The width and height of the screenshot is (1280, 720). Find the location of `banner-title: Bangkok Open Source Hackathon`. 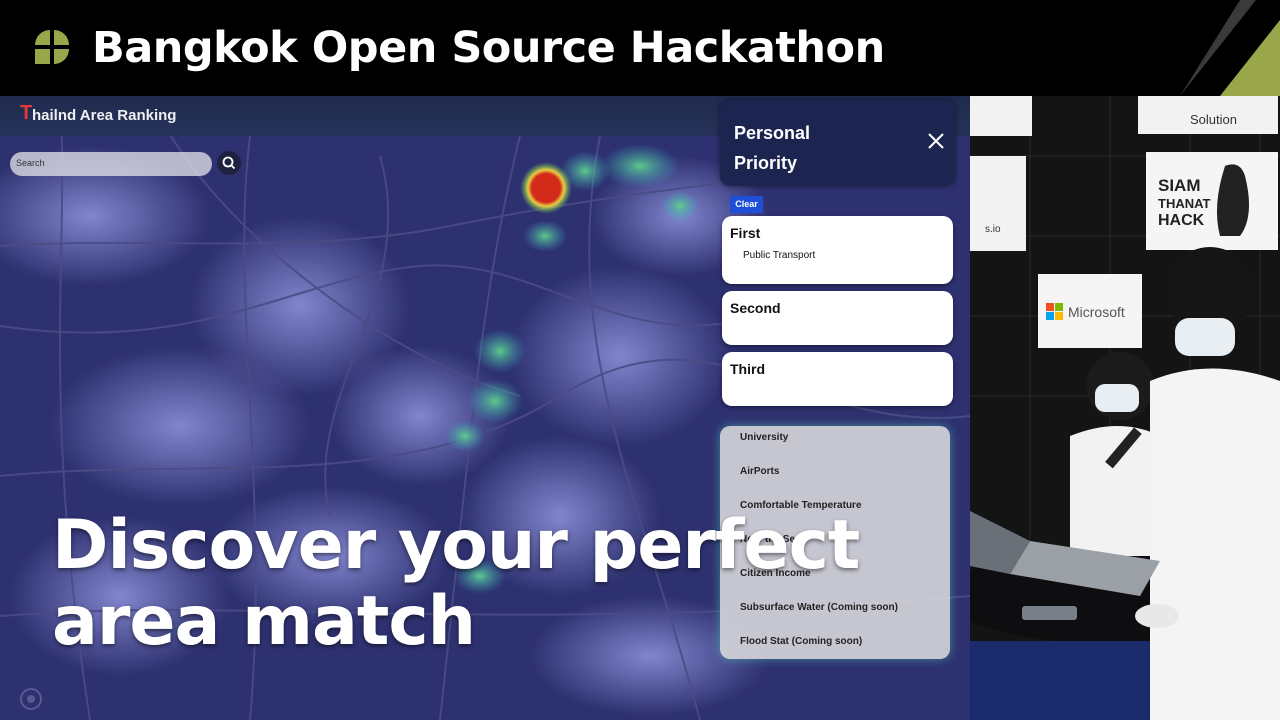

banner-title: Bangkok Open Source Hackathon is located at coordinates (488, 48).